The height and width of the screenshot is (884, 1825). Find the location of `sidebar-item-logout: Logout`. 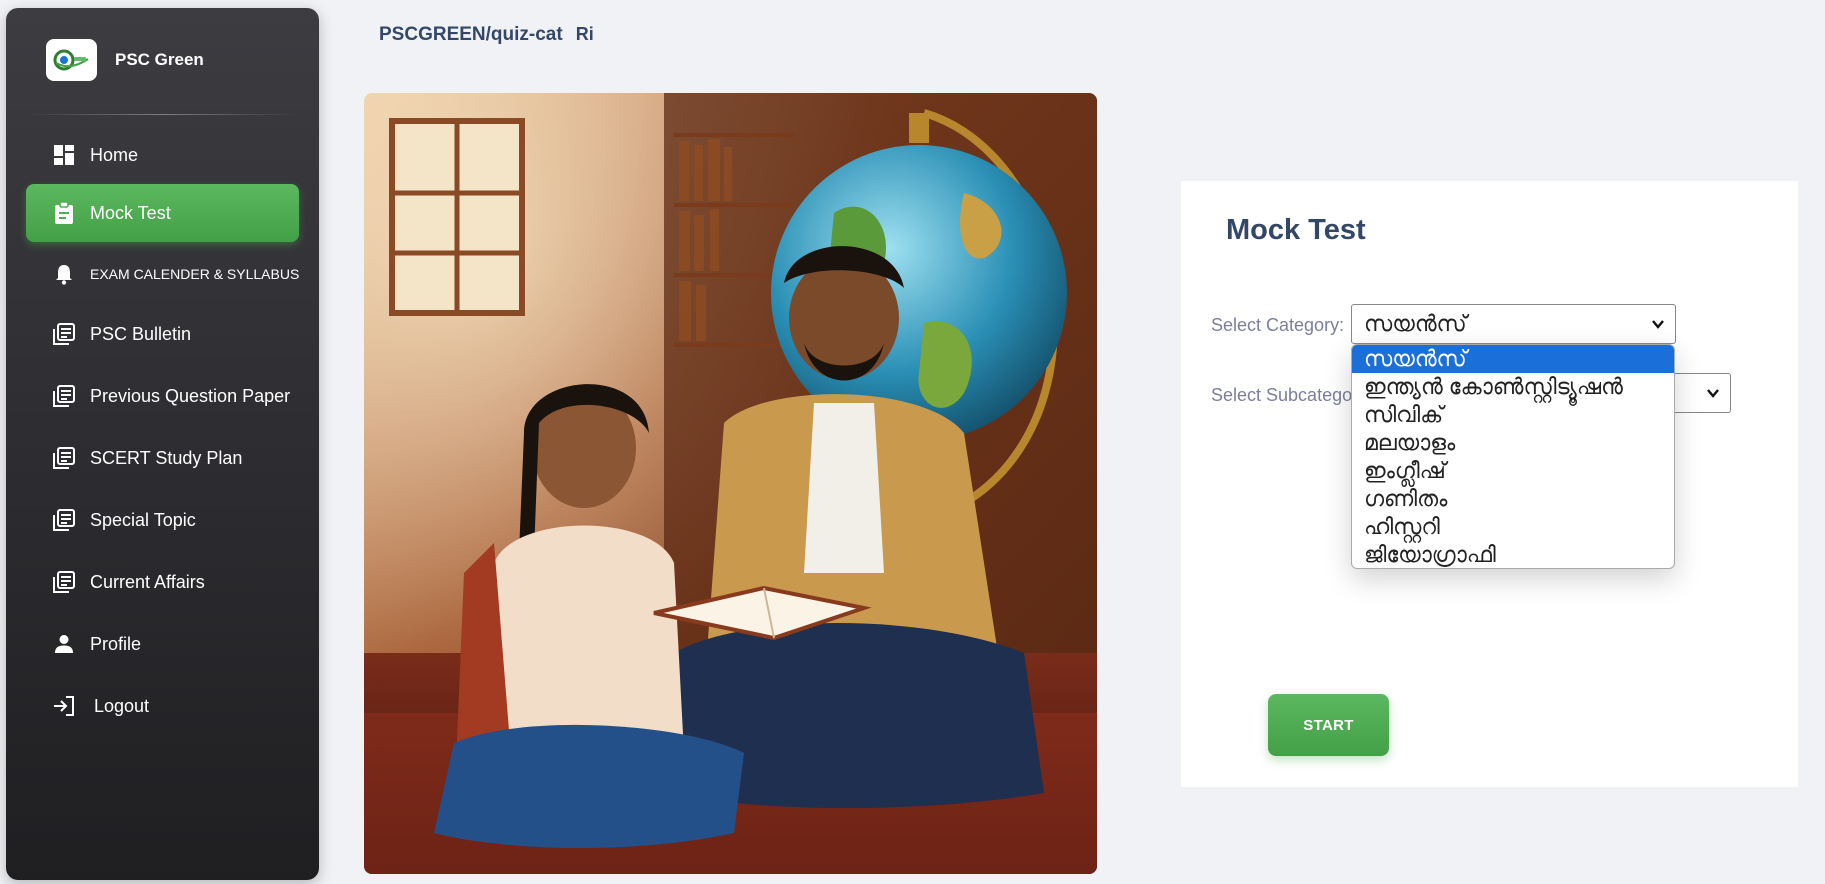

sidebar-item-logout: Logout is located at coordinates (162, 706).